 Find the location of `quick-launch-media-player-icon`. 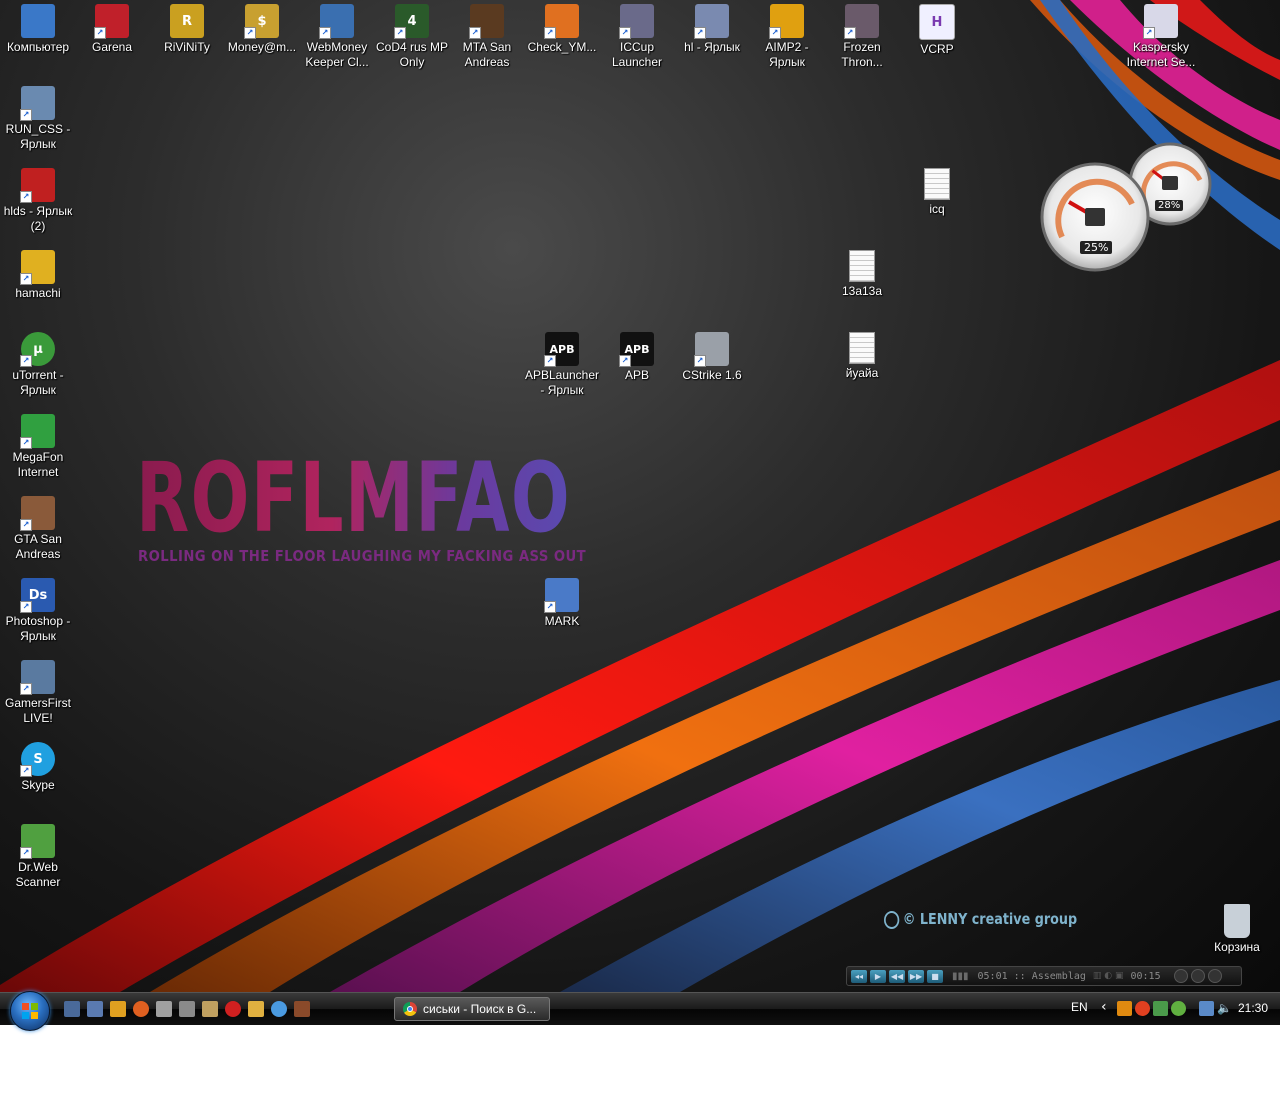

quick-launch-media-player-icon is located at coordinates (118, 1009).